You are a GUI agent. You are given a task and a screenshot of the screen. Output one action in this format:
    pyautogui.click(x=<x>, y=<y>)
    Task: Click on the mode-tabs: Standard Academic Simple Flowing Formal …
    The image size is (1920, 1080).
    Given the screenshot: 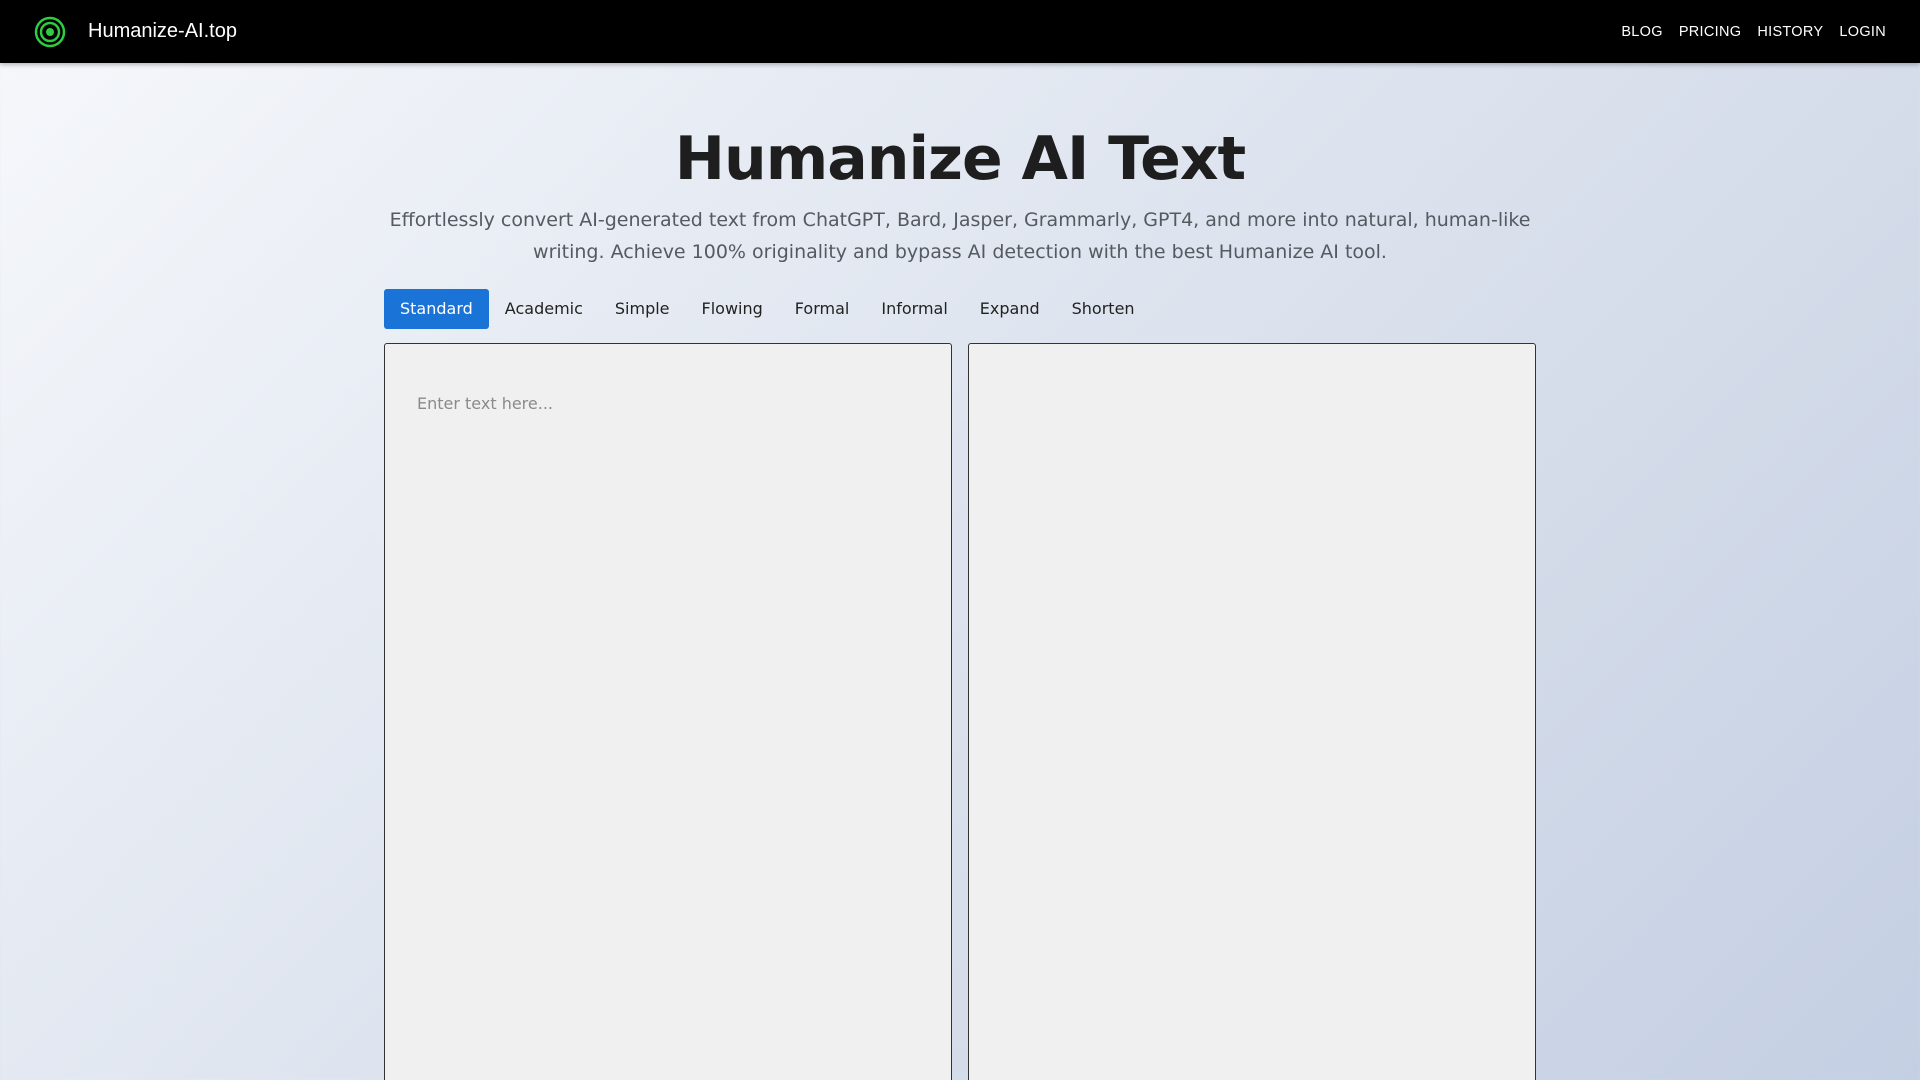 What is the action you would take?
    pyautogui.click(x=960, y=309)
    